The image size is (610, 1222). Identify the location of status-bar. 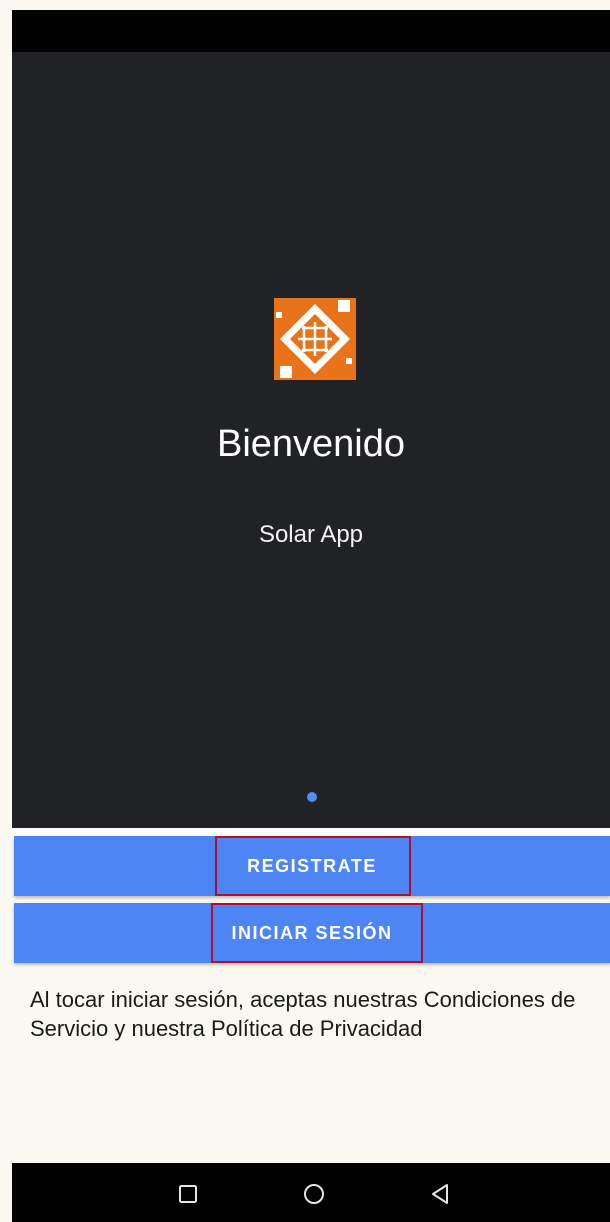
(311, 31).